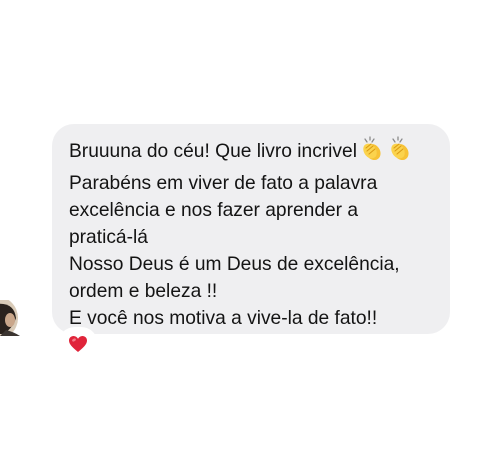  I want to click on heart-reaction, so click(78, 344).